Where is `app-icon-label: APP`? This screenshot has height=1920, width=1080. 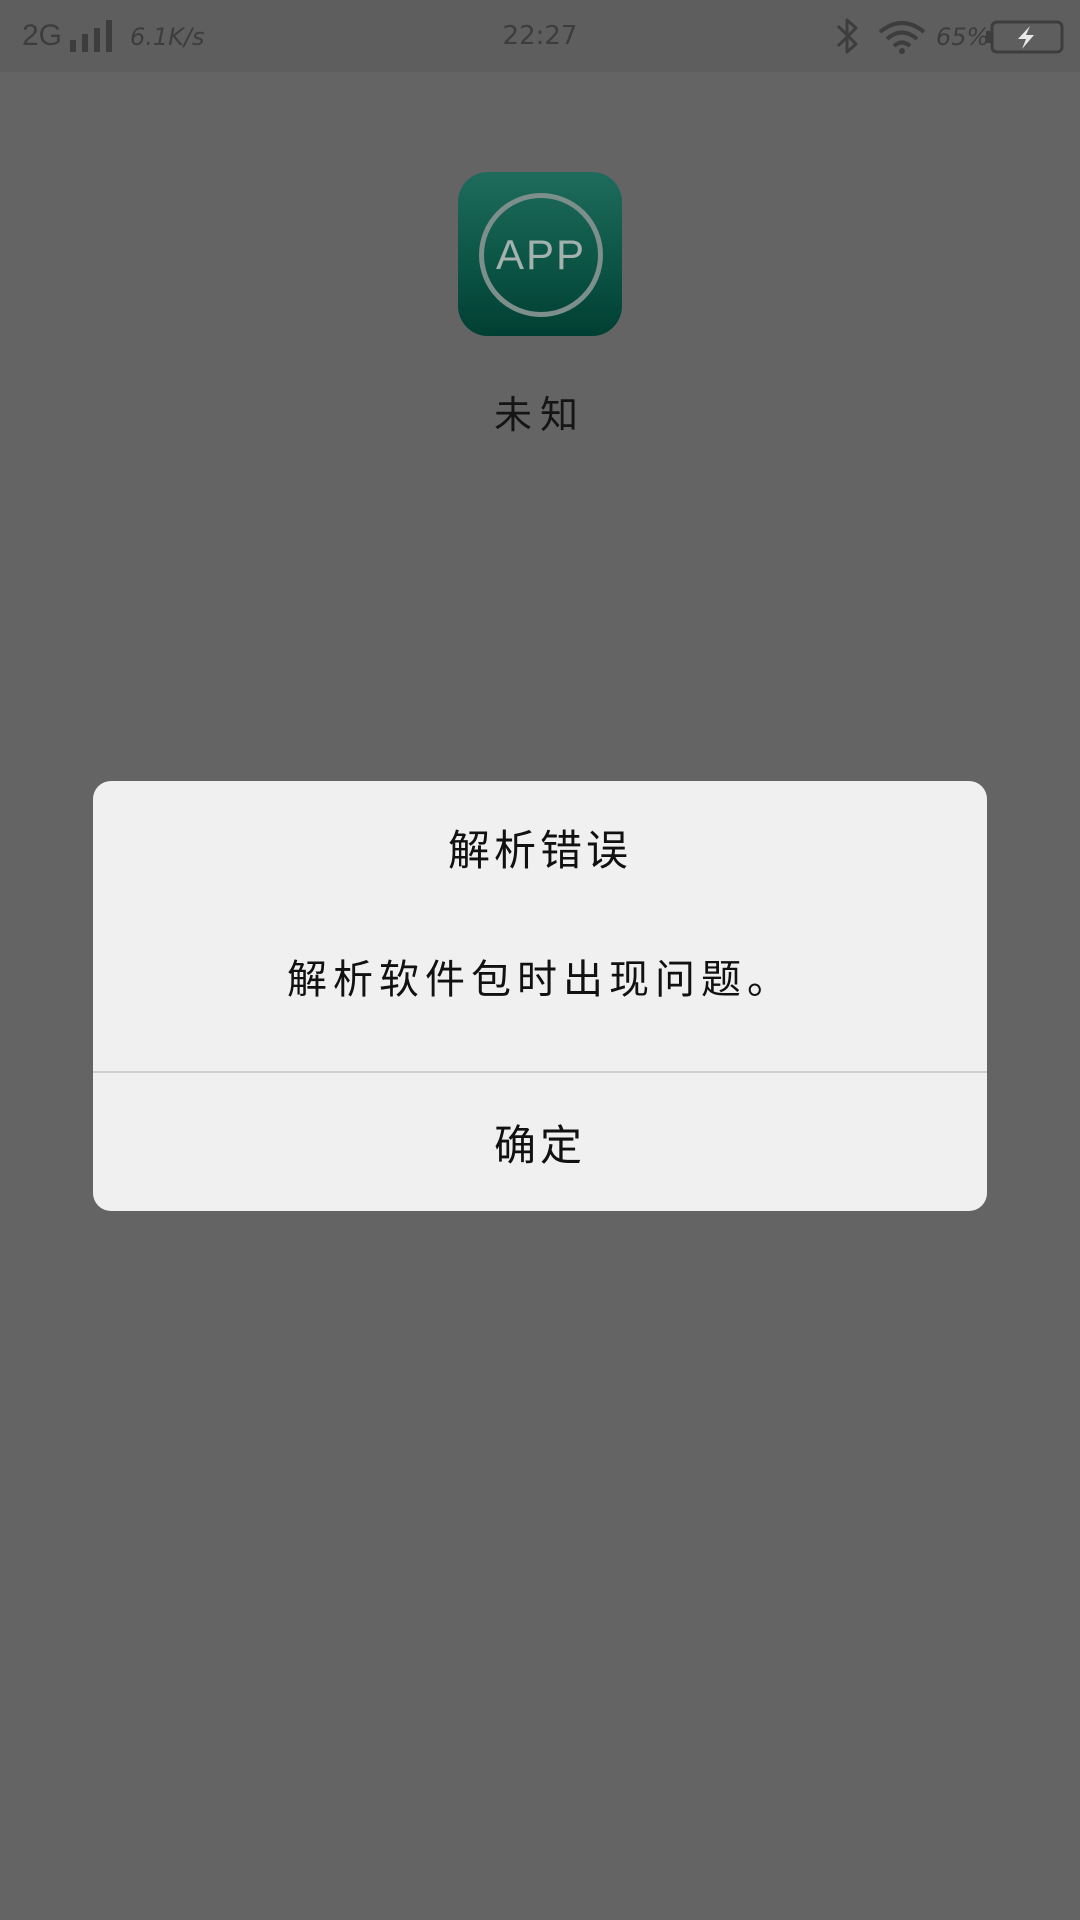 app-icon-label: APP is located at coordinates (541, 254).